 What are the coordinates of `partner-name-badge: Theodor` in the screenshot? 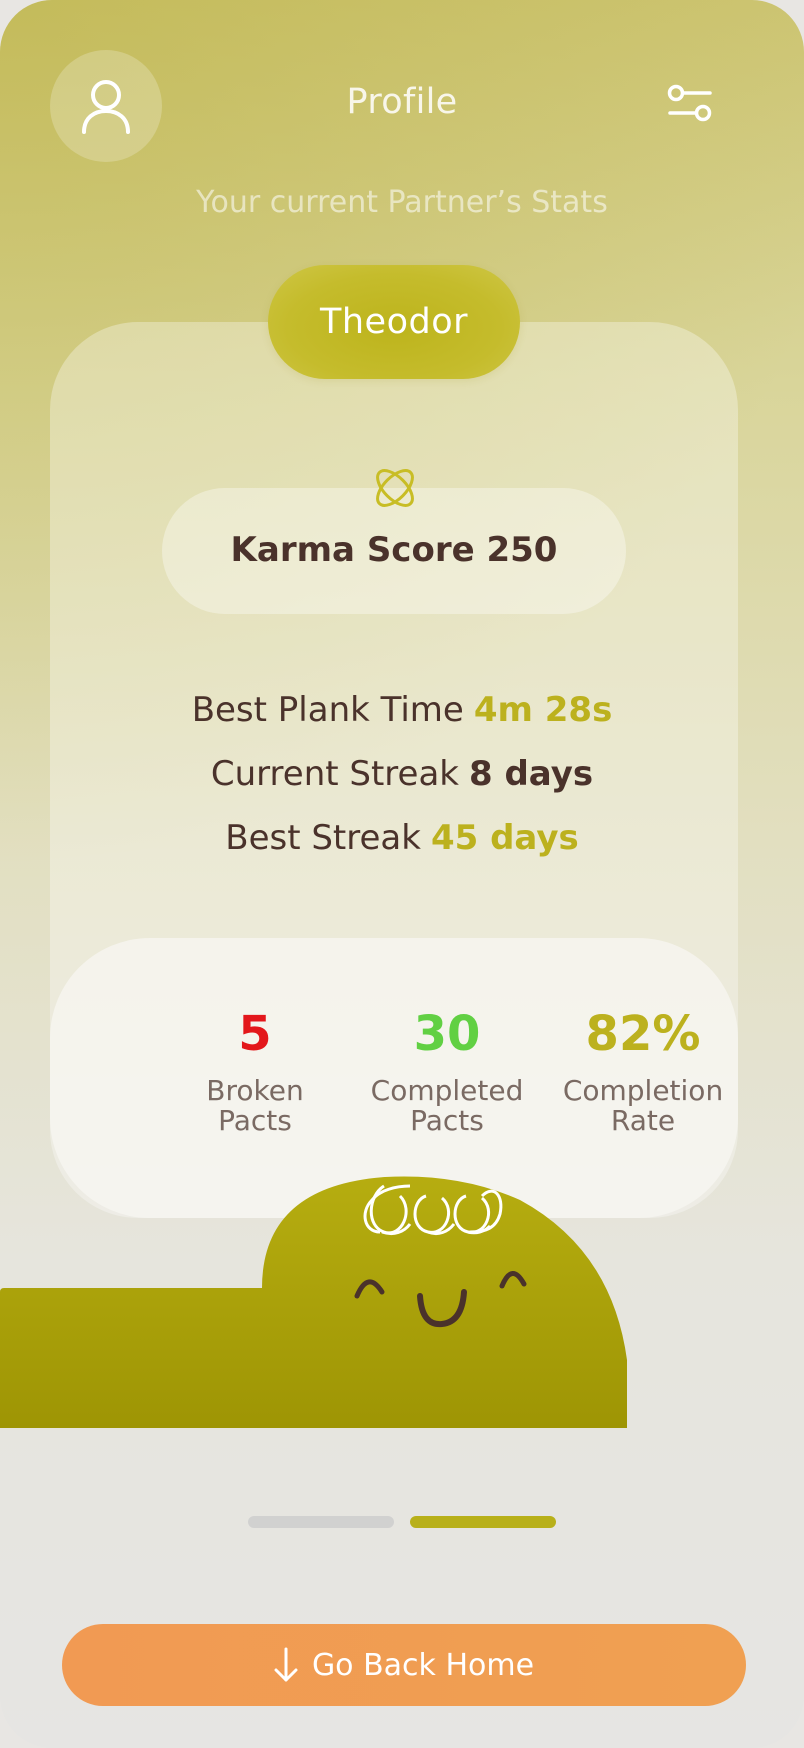 It's located at (394, 322).